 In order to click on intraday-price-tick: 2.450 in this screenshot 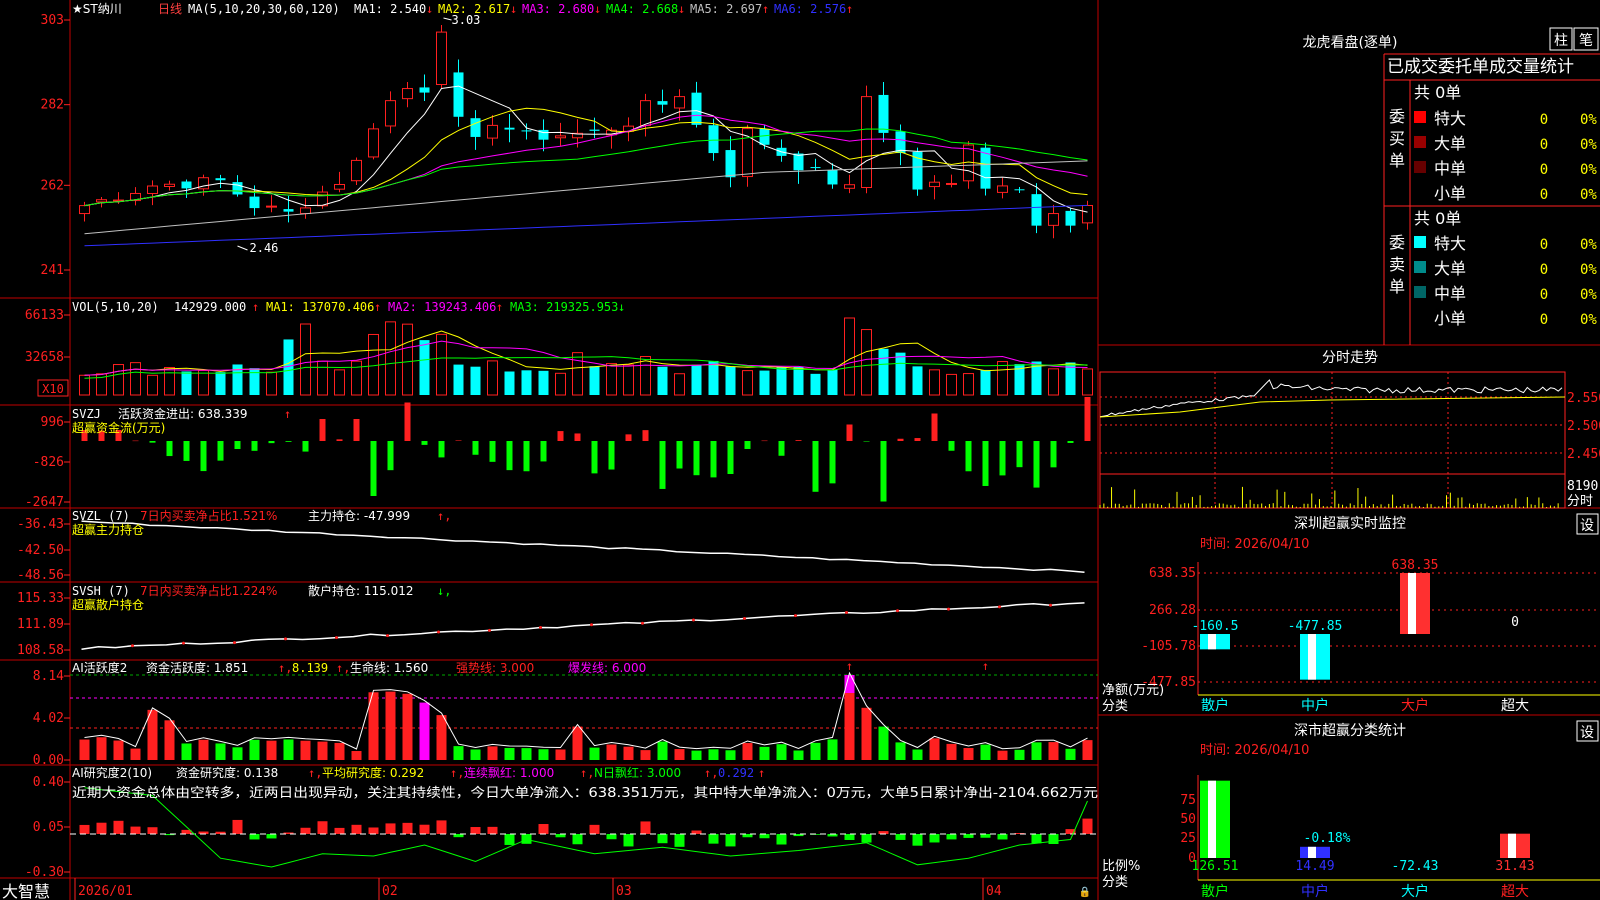, I will do `click(1583, 454)`.